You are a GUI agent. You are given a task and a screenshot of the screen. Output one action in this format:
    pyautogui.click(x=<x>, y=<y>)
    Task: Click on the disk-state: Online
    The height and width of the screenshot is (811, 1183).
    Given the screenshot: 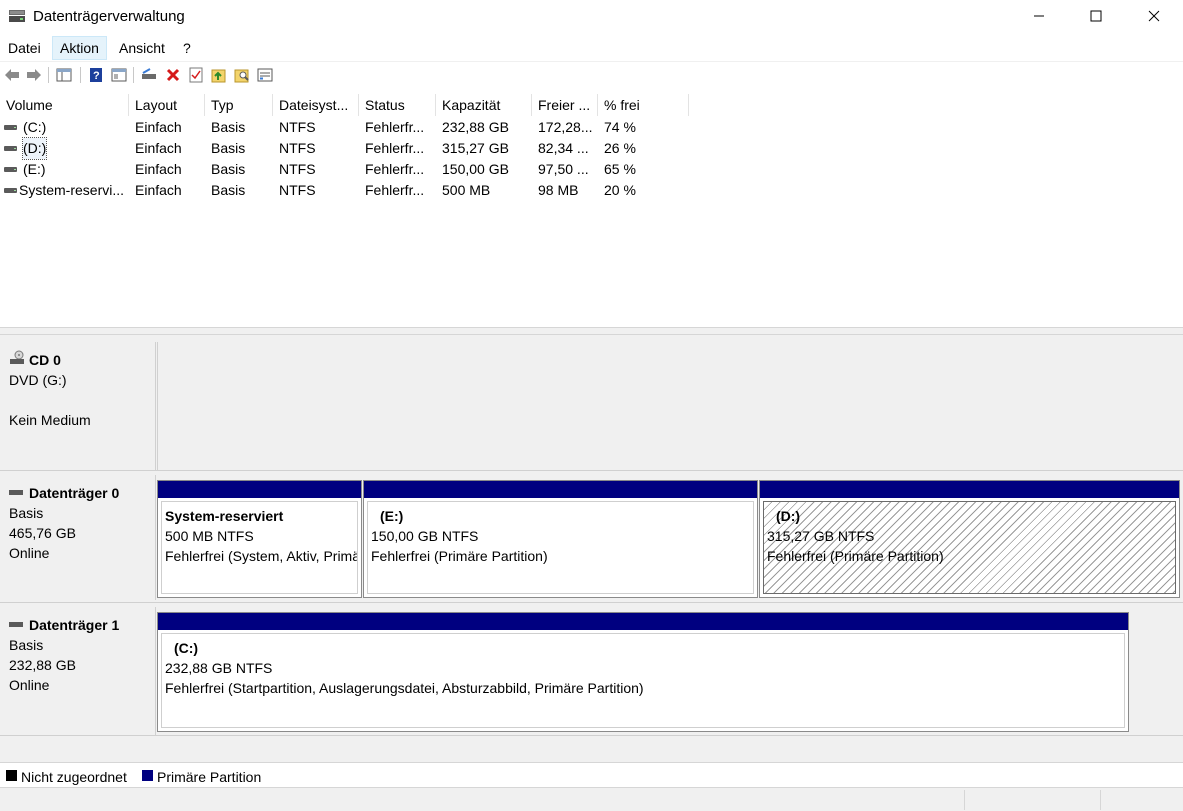 What is the action you would take?
    pyautogui.click(x=29, y=685)
    